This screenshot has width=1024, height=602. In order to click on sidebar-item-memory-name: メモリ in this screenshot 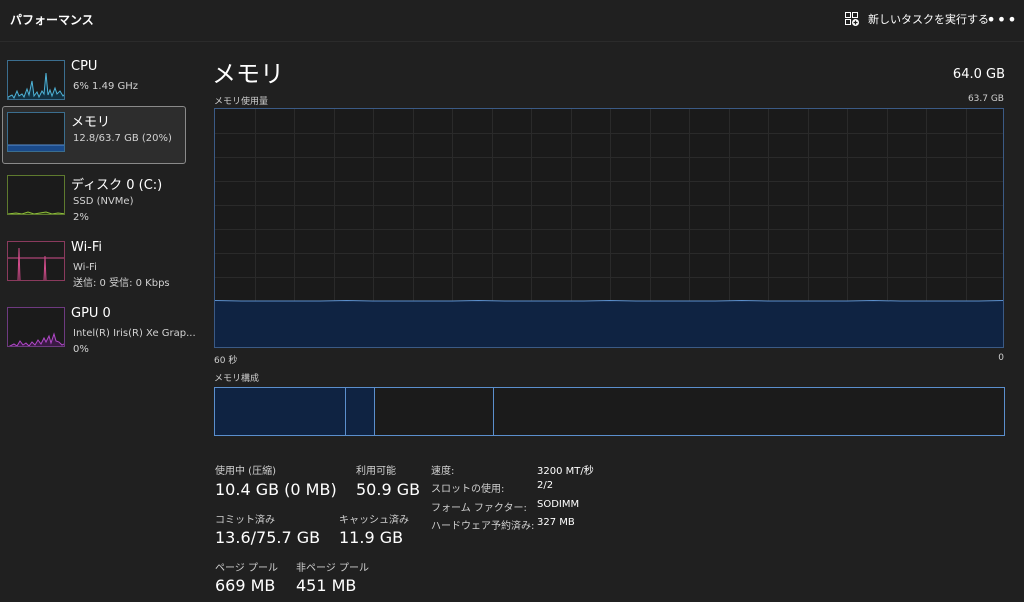, I will do `click(91, 122)`.